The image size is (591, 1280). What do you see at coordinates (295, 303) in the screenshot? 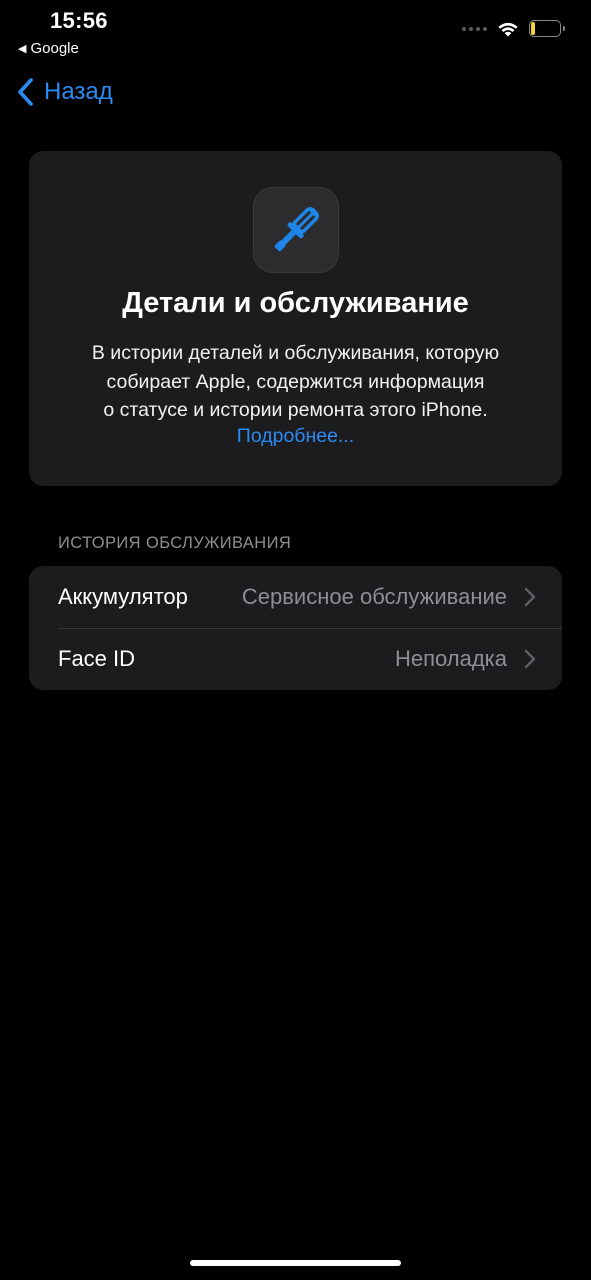
I see `card-title: Детали и обслуживание` at bounding box center [295, 303].